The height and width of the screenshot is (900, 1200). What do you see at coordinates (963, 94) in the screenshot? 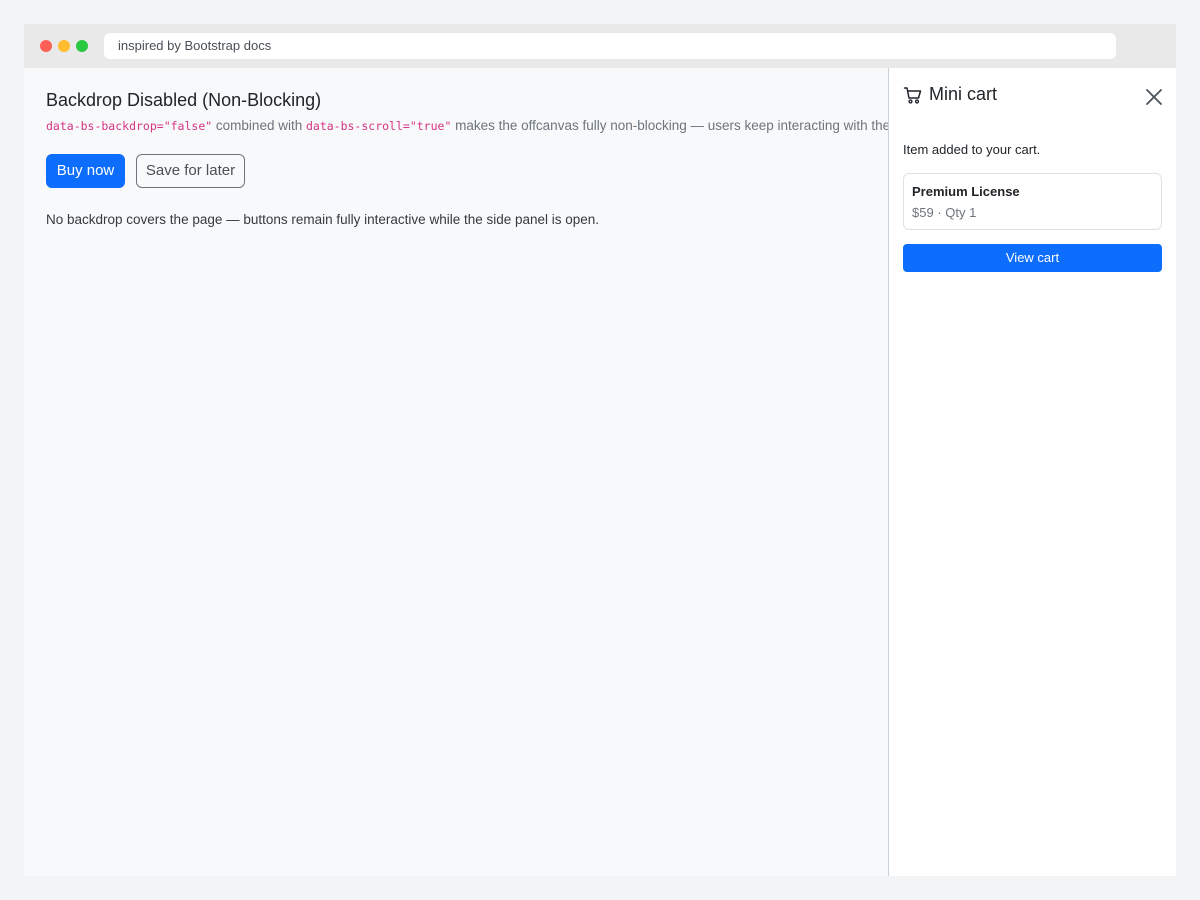
I see `offcanvas-title: Mini cart` at bounding box center [963, 94].